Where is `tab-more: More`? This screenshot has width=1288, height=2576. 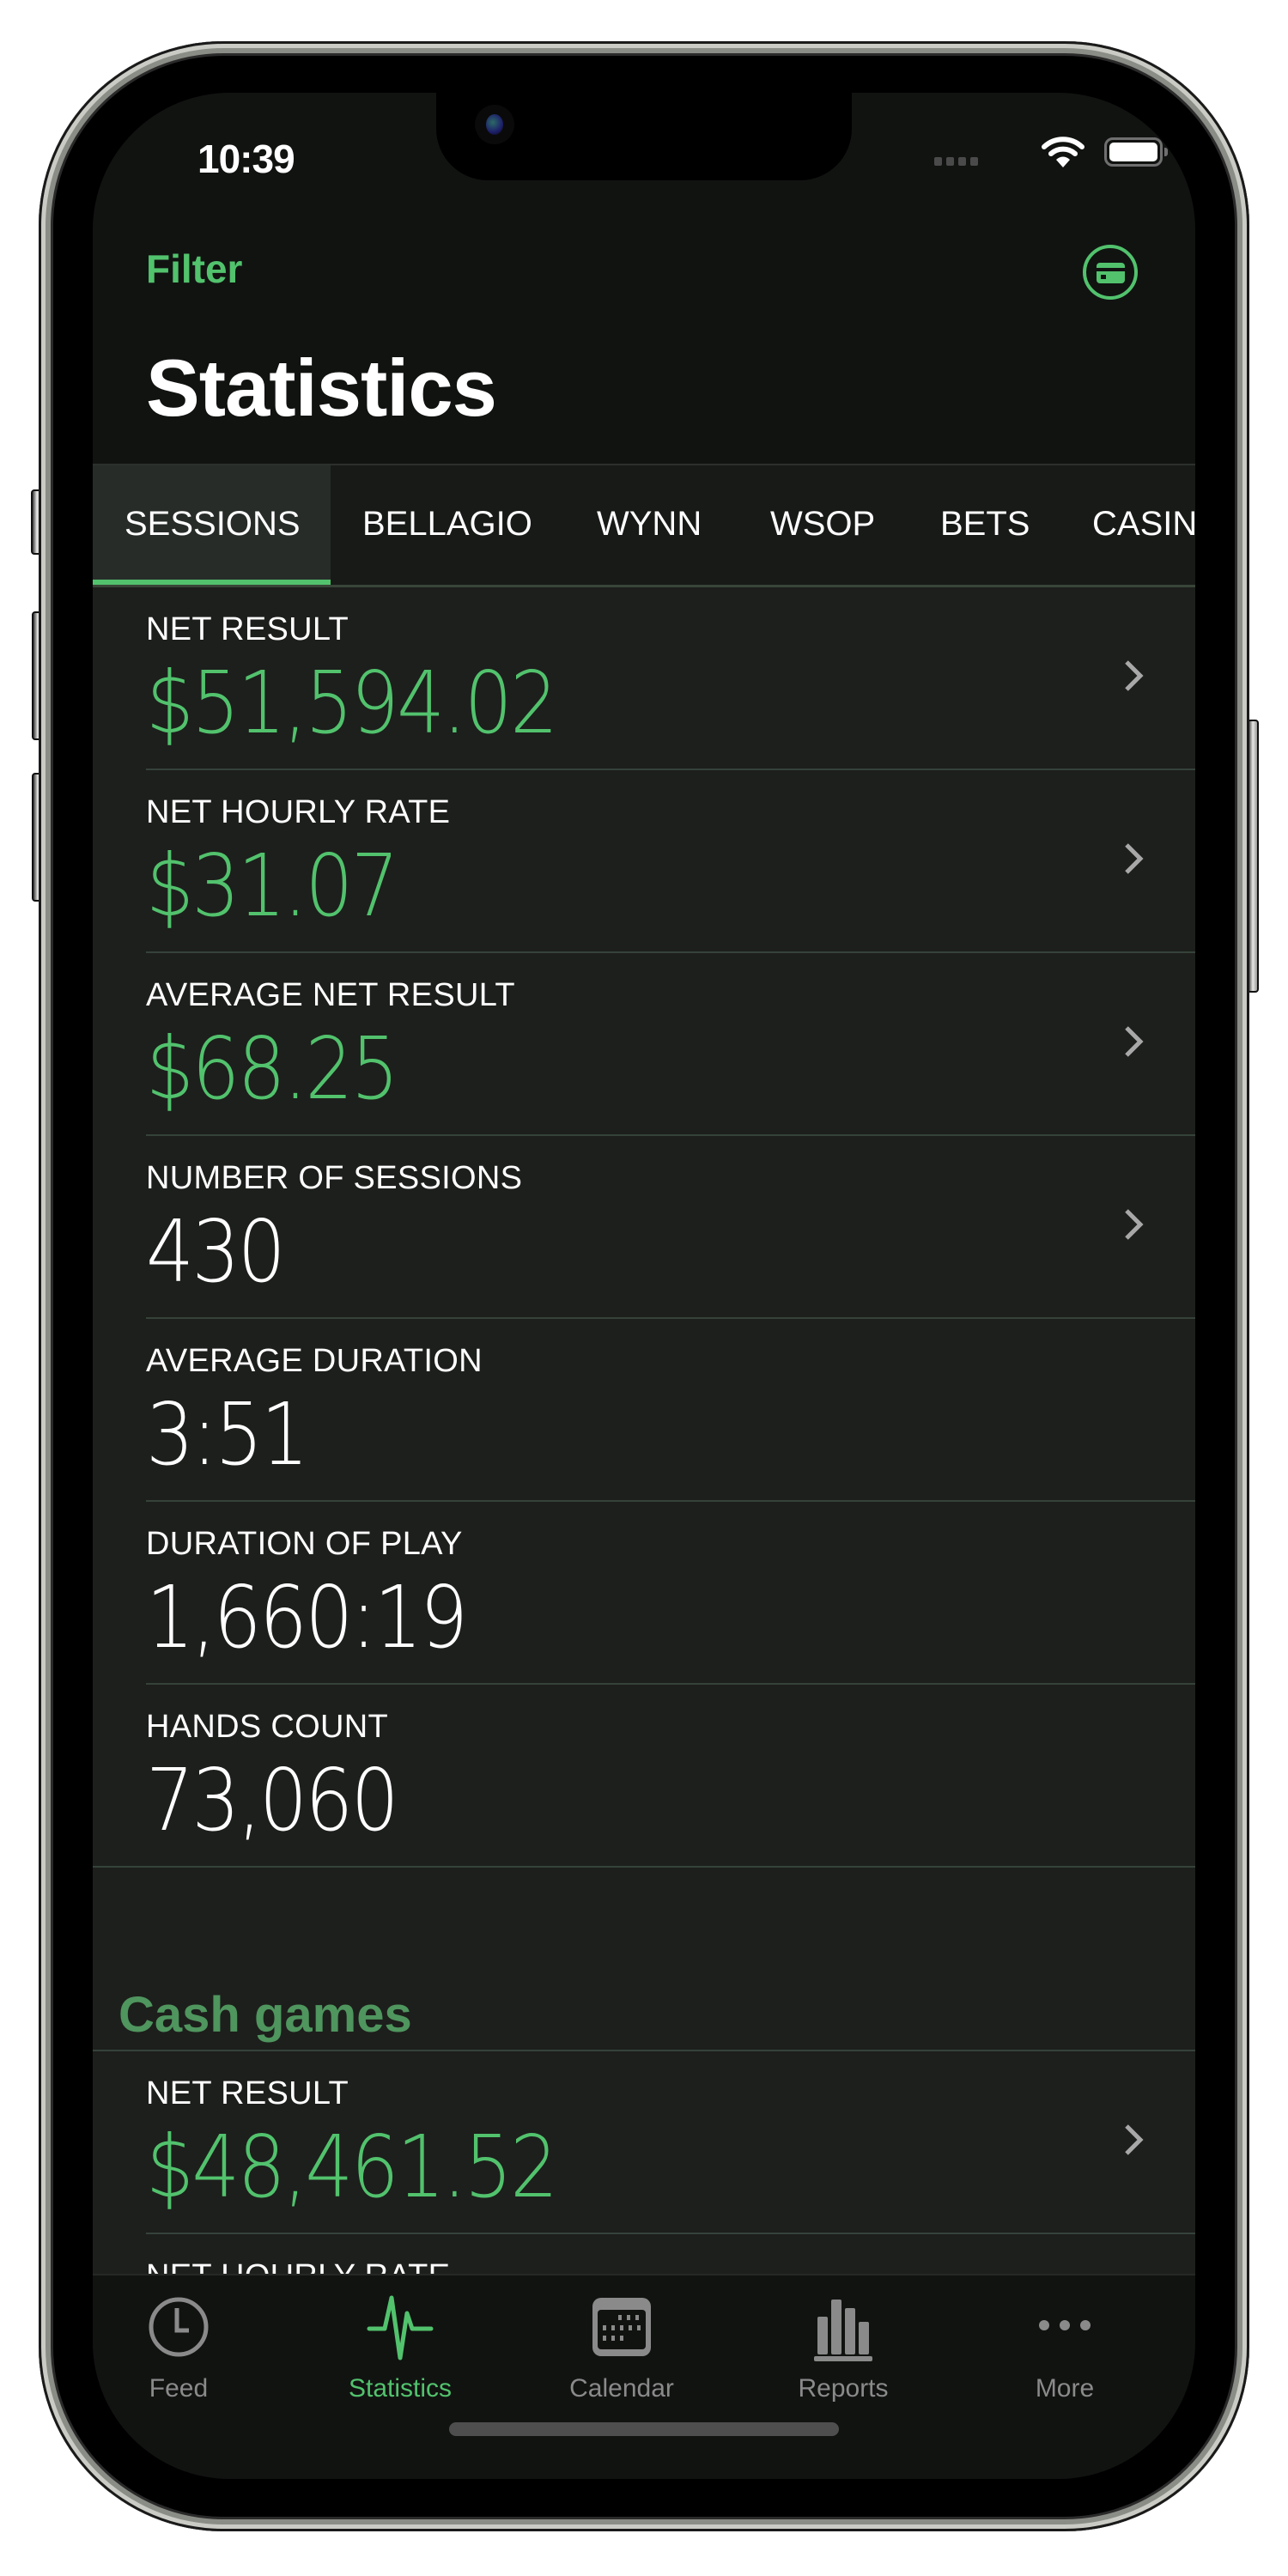 tab-more: More is located at coordinates (1064, 2348).